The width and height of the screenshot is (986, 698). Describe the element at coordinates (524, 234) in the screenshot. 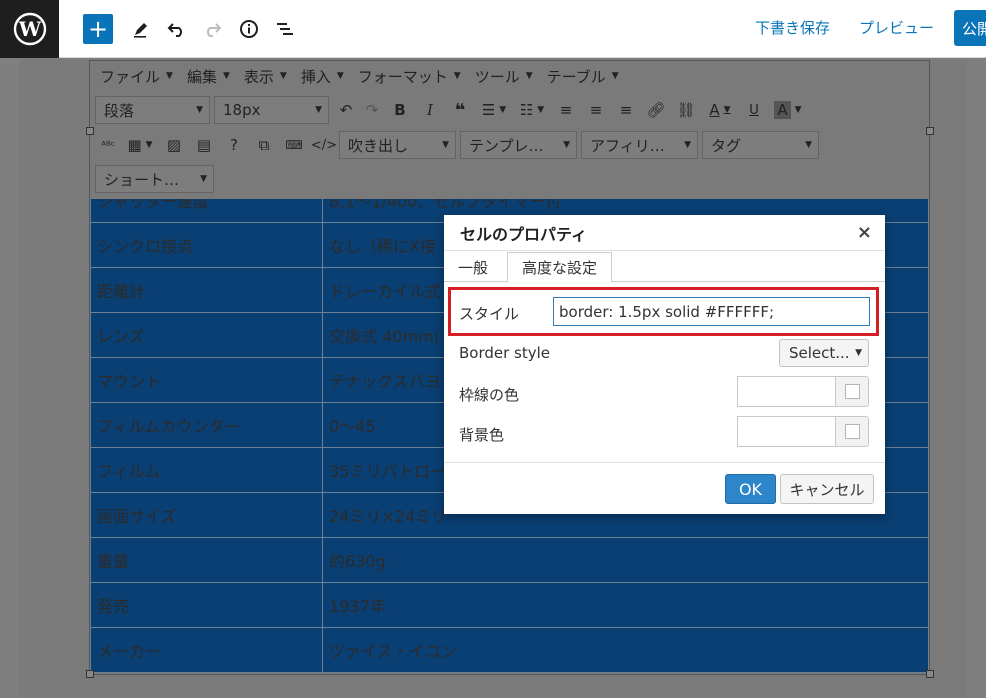

I see `dialog-title: セルのプロパティ` at that location.